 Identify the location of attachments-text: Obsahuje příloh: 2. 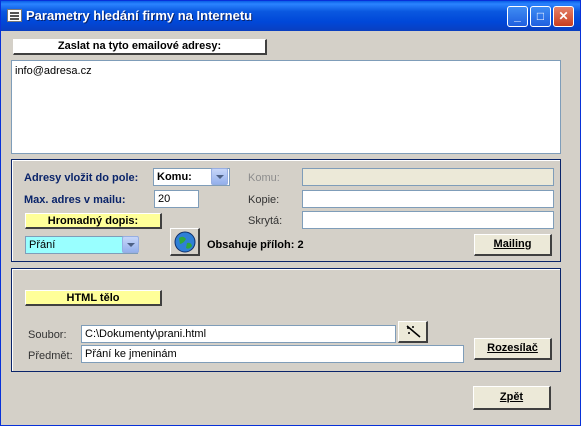
(255, 245).